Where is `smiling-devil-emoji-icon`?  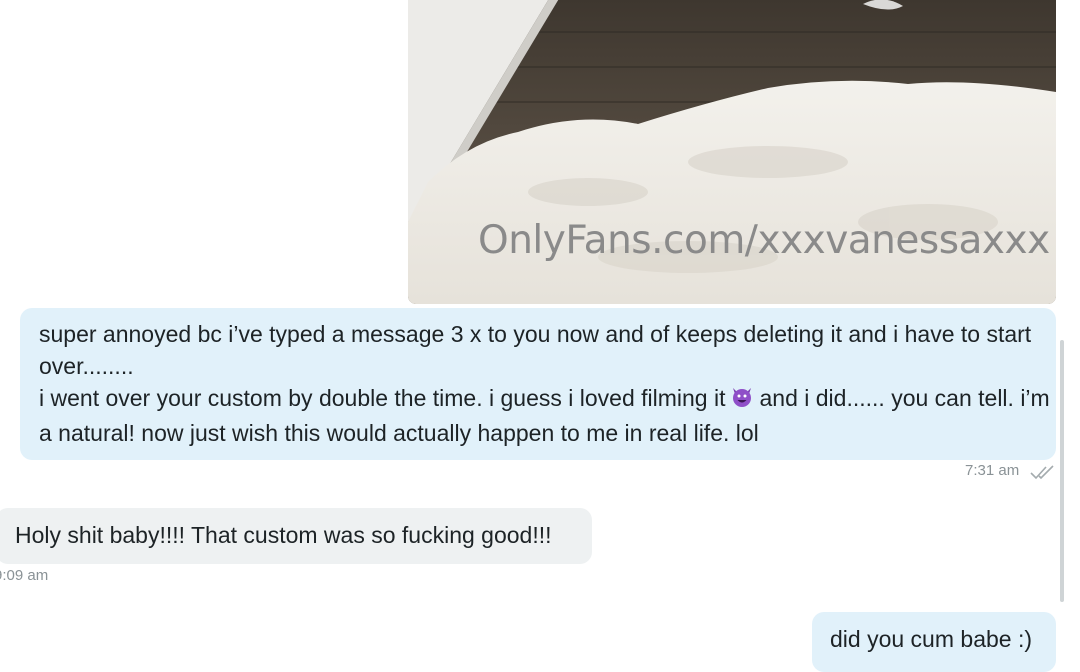 smiling-devil-emoji-icon is located at coordinates (742, 401).